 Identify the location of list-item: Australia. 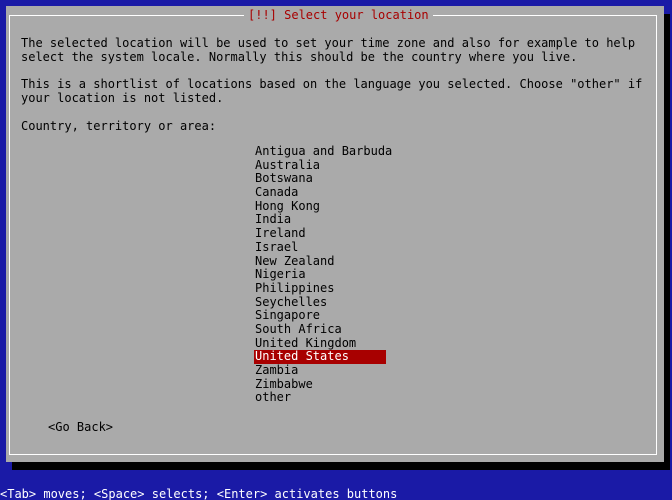
(320, 165).